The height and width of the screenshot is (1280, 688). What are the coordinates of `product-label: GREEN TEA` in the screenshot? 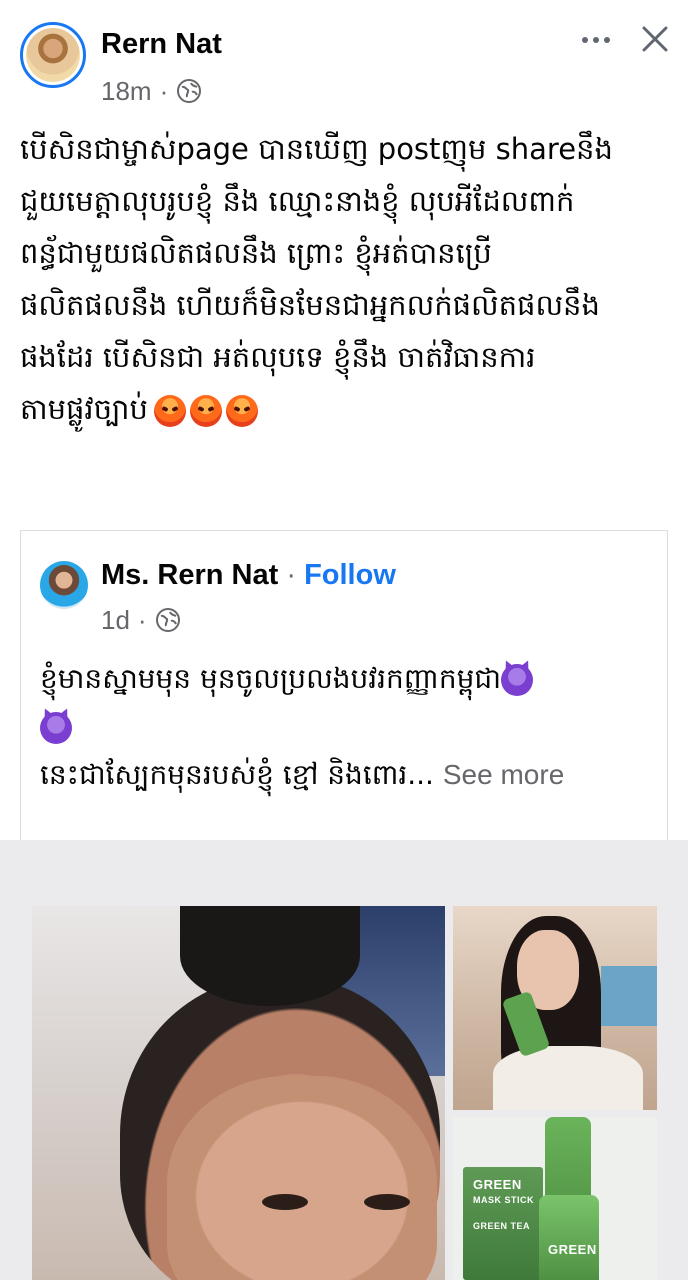 It's located at (502, 1226).